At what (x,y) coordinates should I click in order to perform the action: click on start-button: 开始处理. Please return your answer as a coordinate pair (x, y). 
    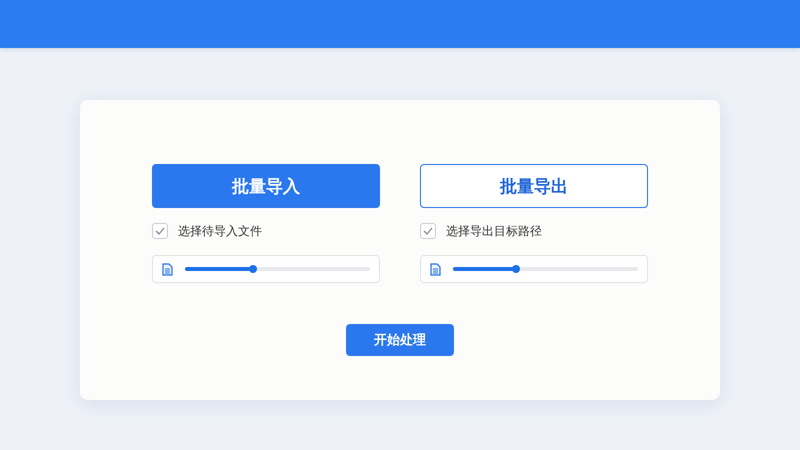
    Looking at the image, I should click on (400, 340).